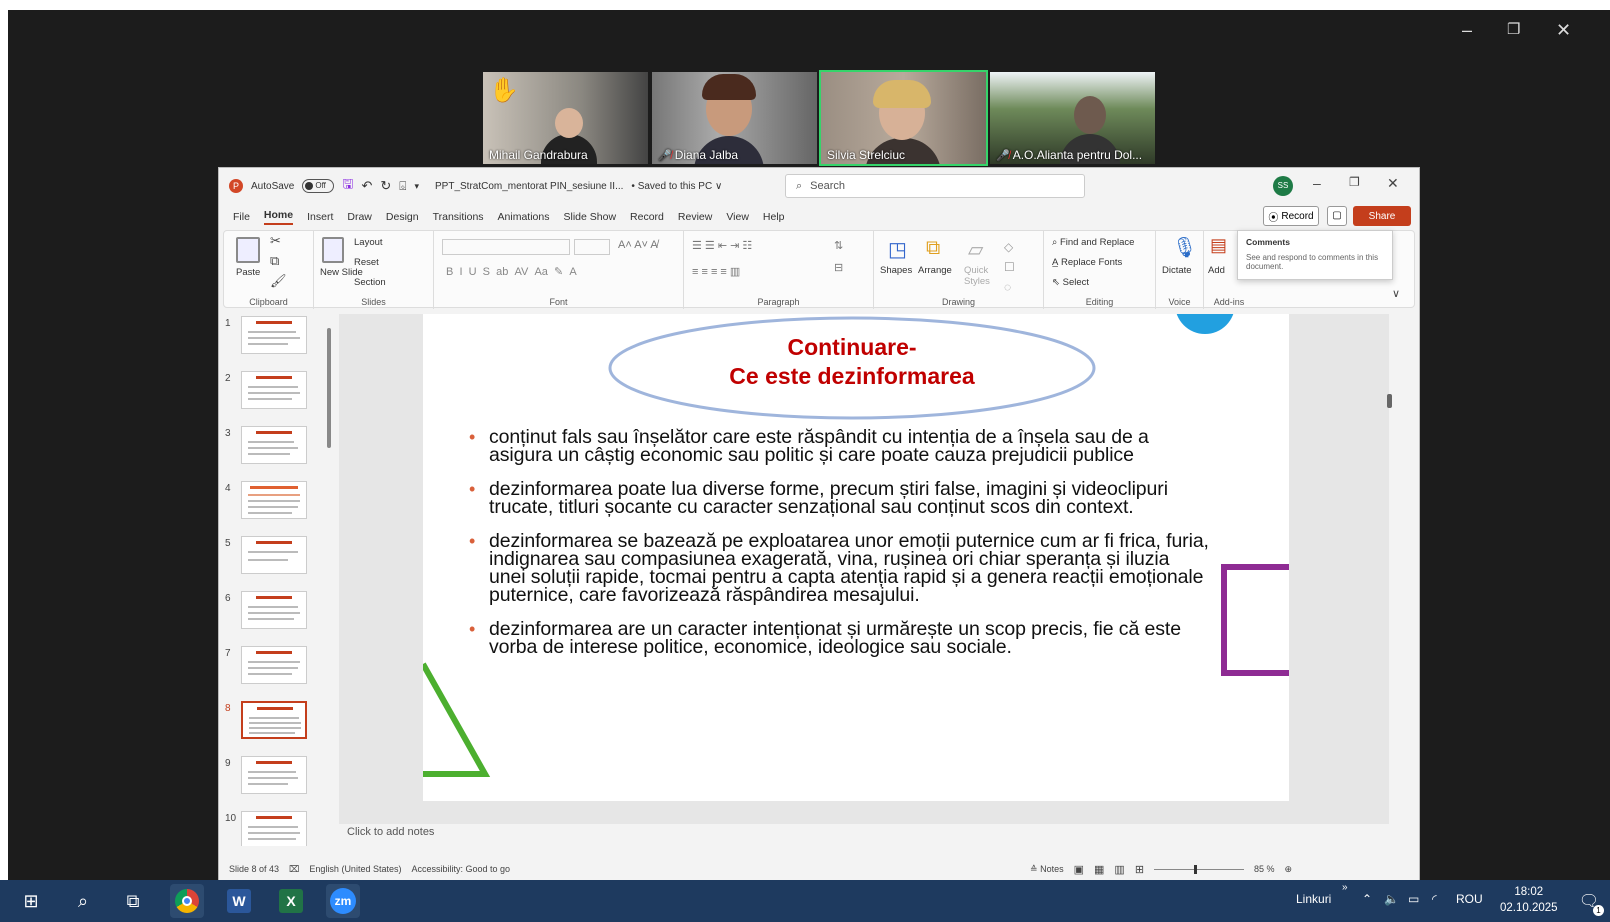 Image resolution: width=1610 pixels, height=922 pixels. I want to click on accessibility-status: Accessibility: Good to go, so click(460, 869).